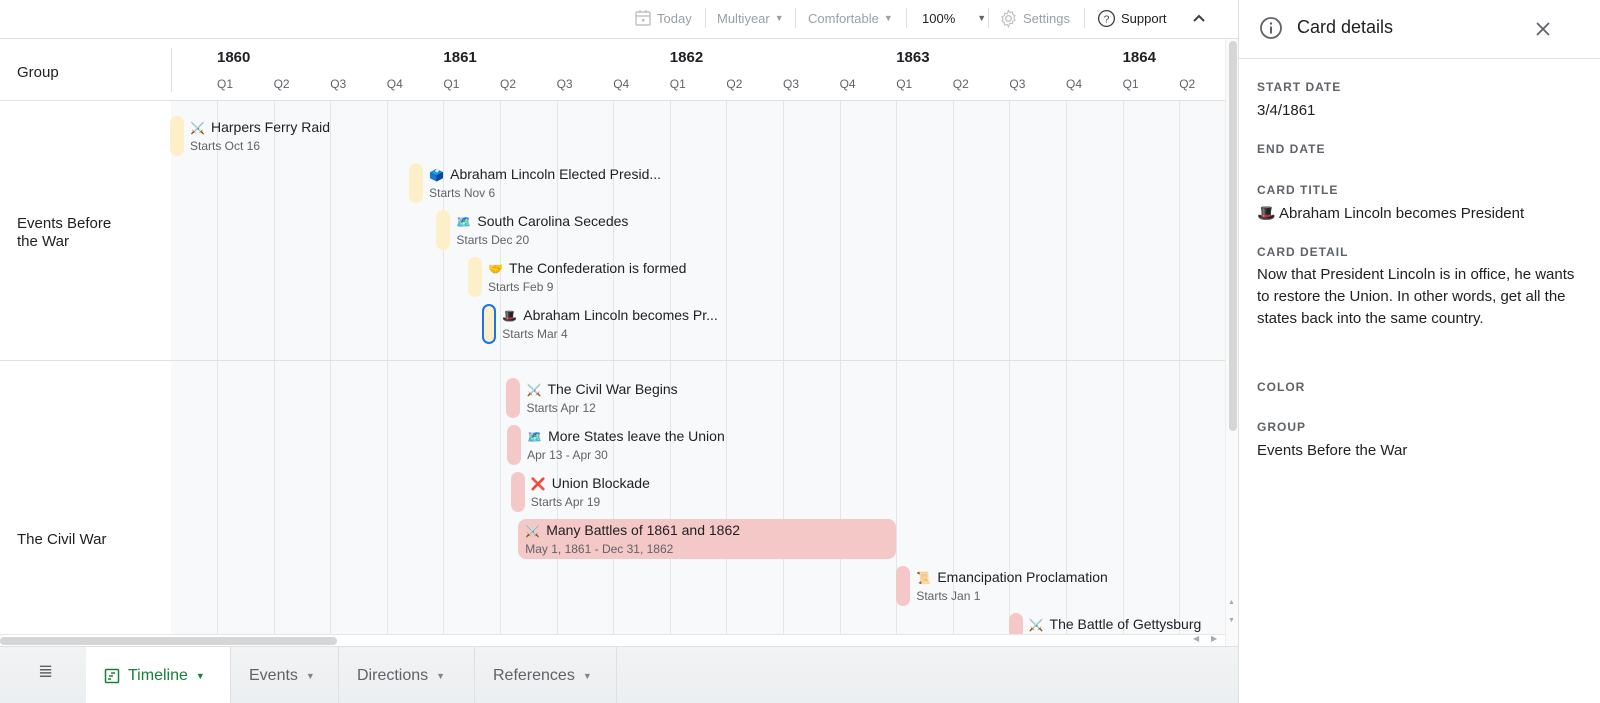 The width and height of the screenshot is (1600, 703). Describe the element at coordinates (1543, 29) in the screenshot. I see `close-icon` at that location.